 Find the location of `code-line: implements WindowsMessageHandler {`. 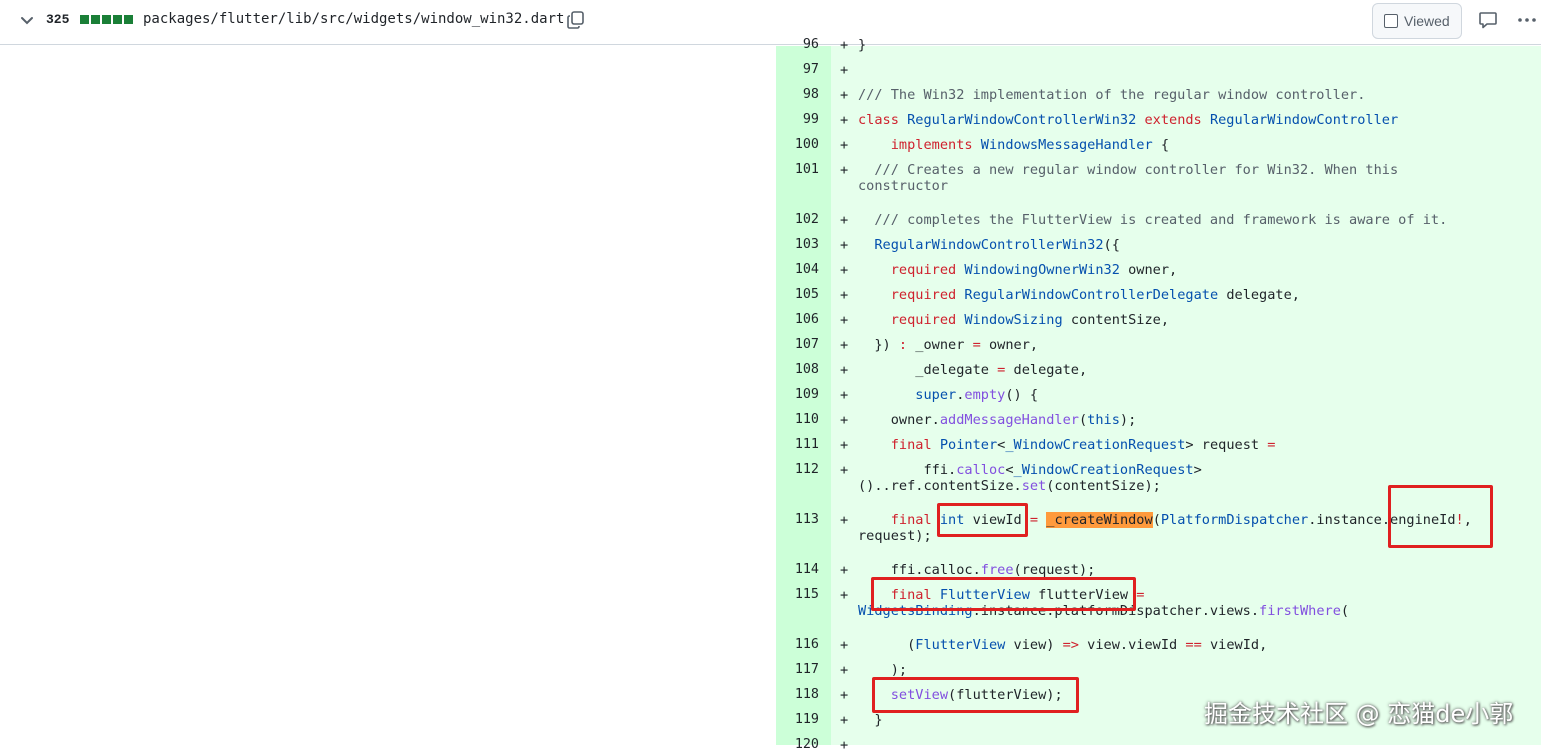

code-line: implements WindowsMessageHandler { is located at coordinates (1030, 145).